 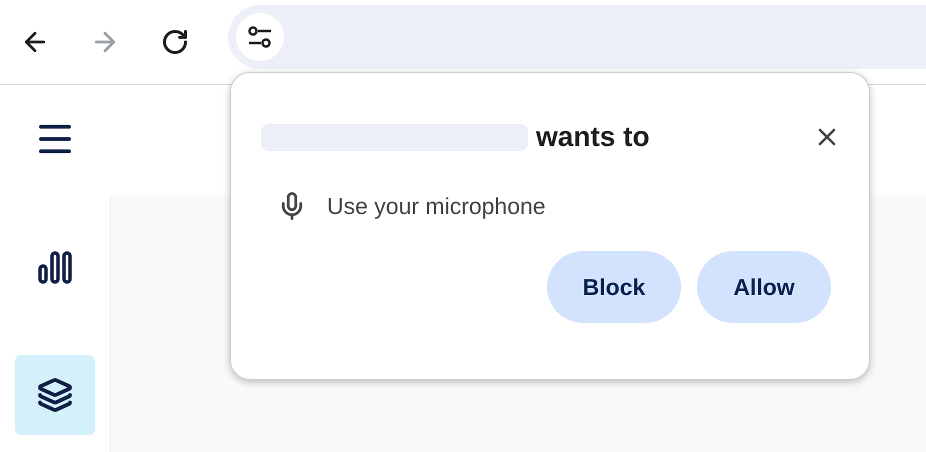 I want to click on reload-icon, so click(x=175, y=42).